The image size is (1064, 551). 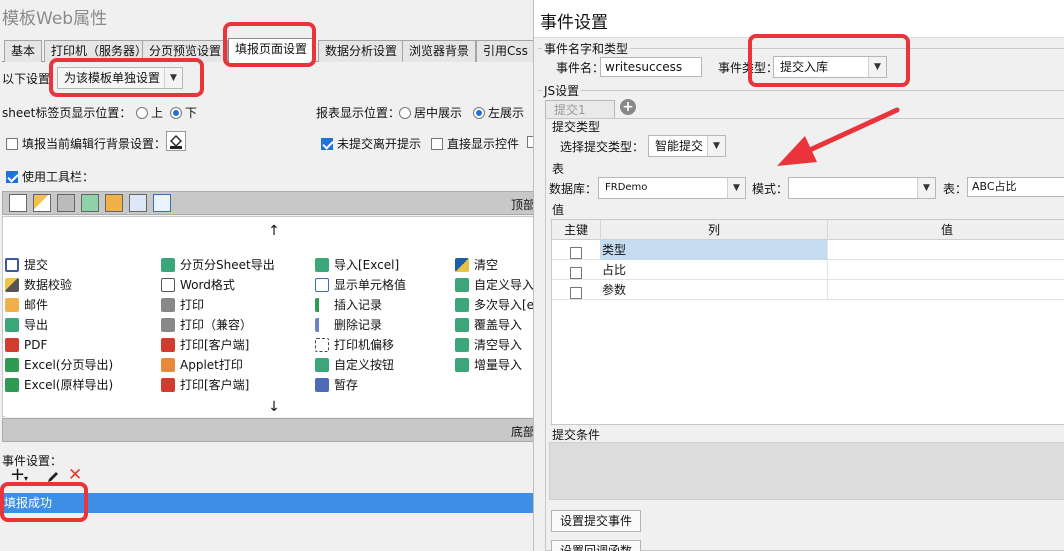 What do you see at coordinates (18, 203) in the screenshot?
I see `save-icon` at bounding box center [18, 203].